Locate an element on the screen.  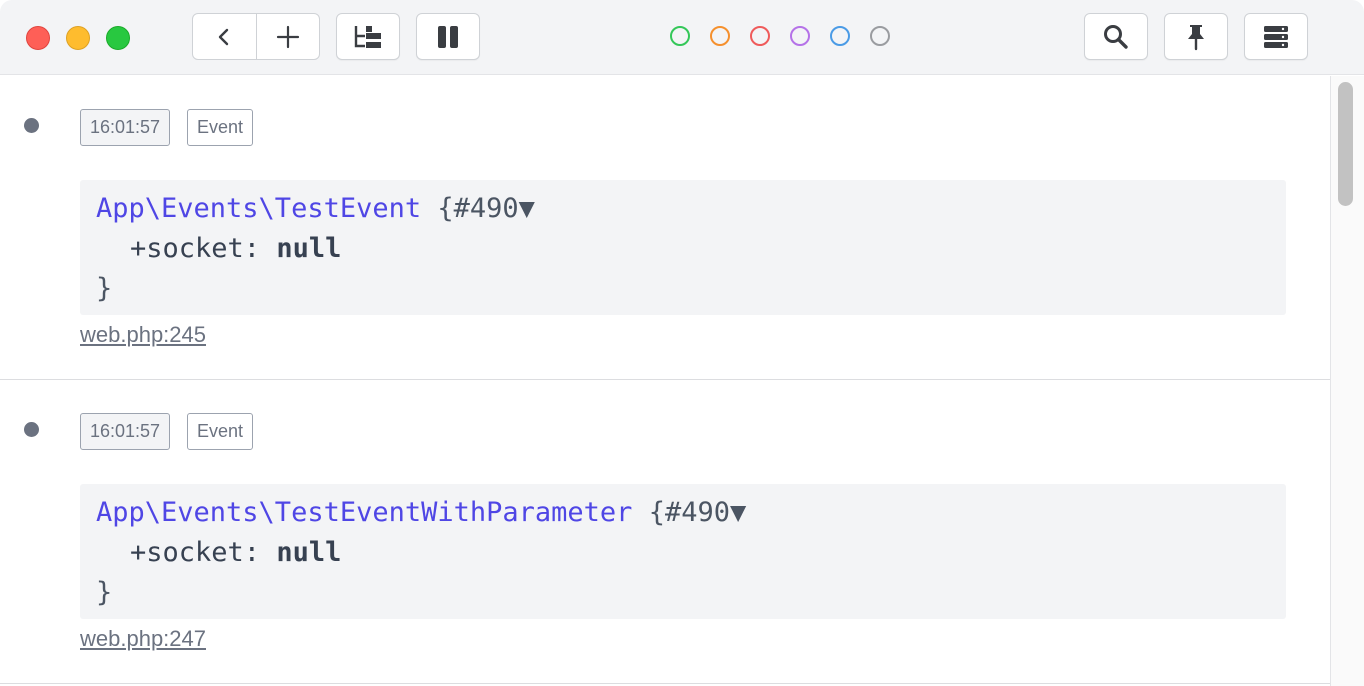
scrollbar-thumb is located at coordinates (1345, 144).